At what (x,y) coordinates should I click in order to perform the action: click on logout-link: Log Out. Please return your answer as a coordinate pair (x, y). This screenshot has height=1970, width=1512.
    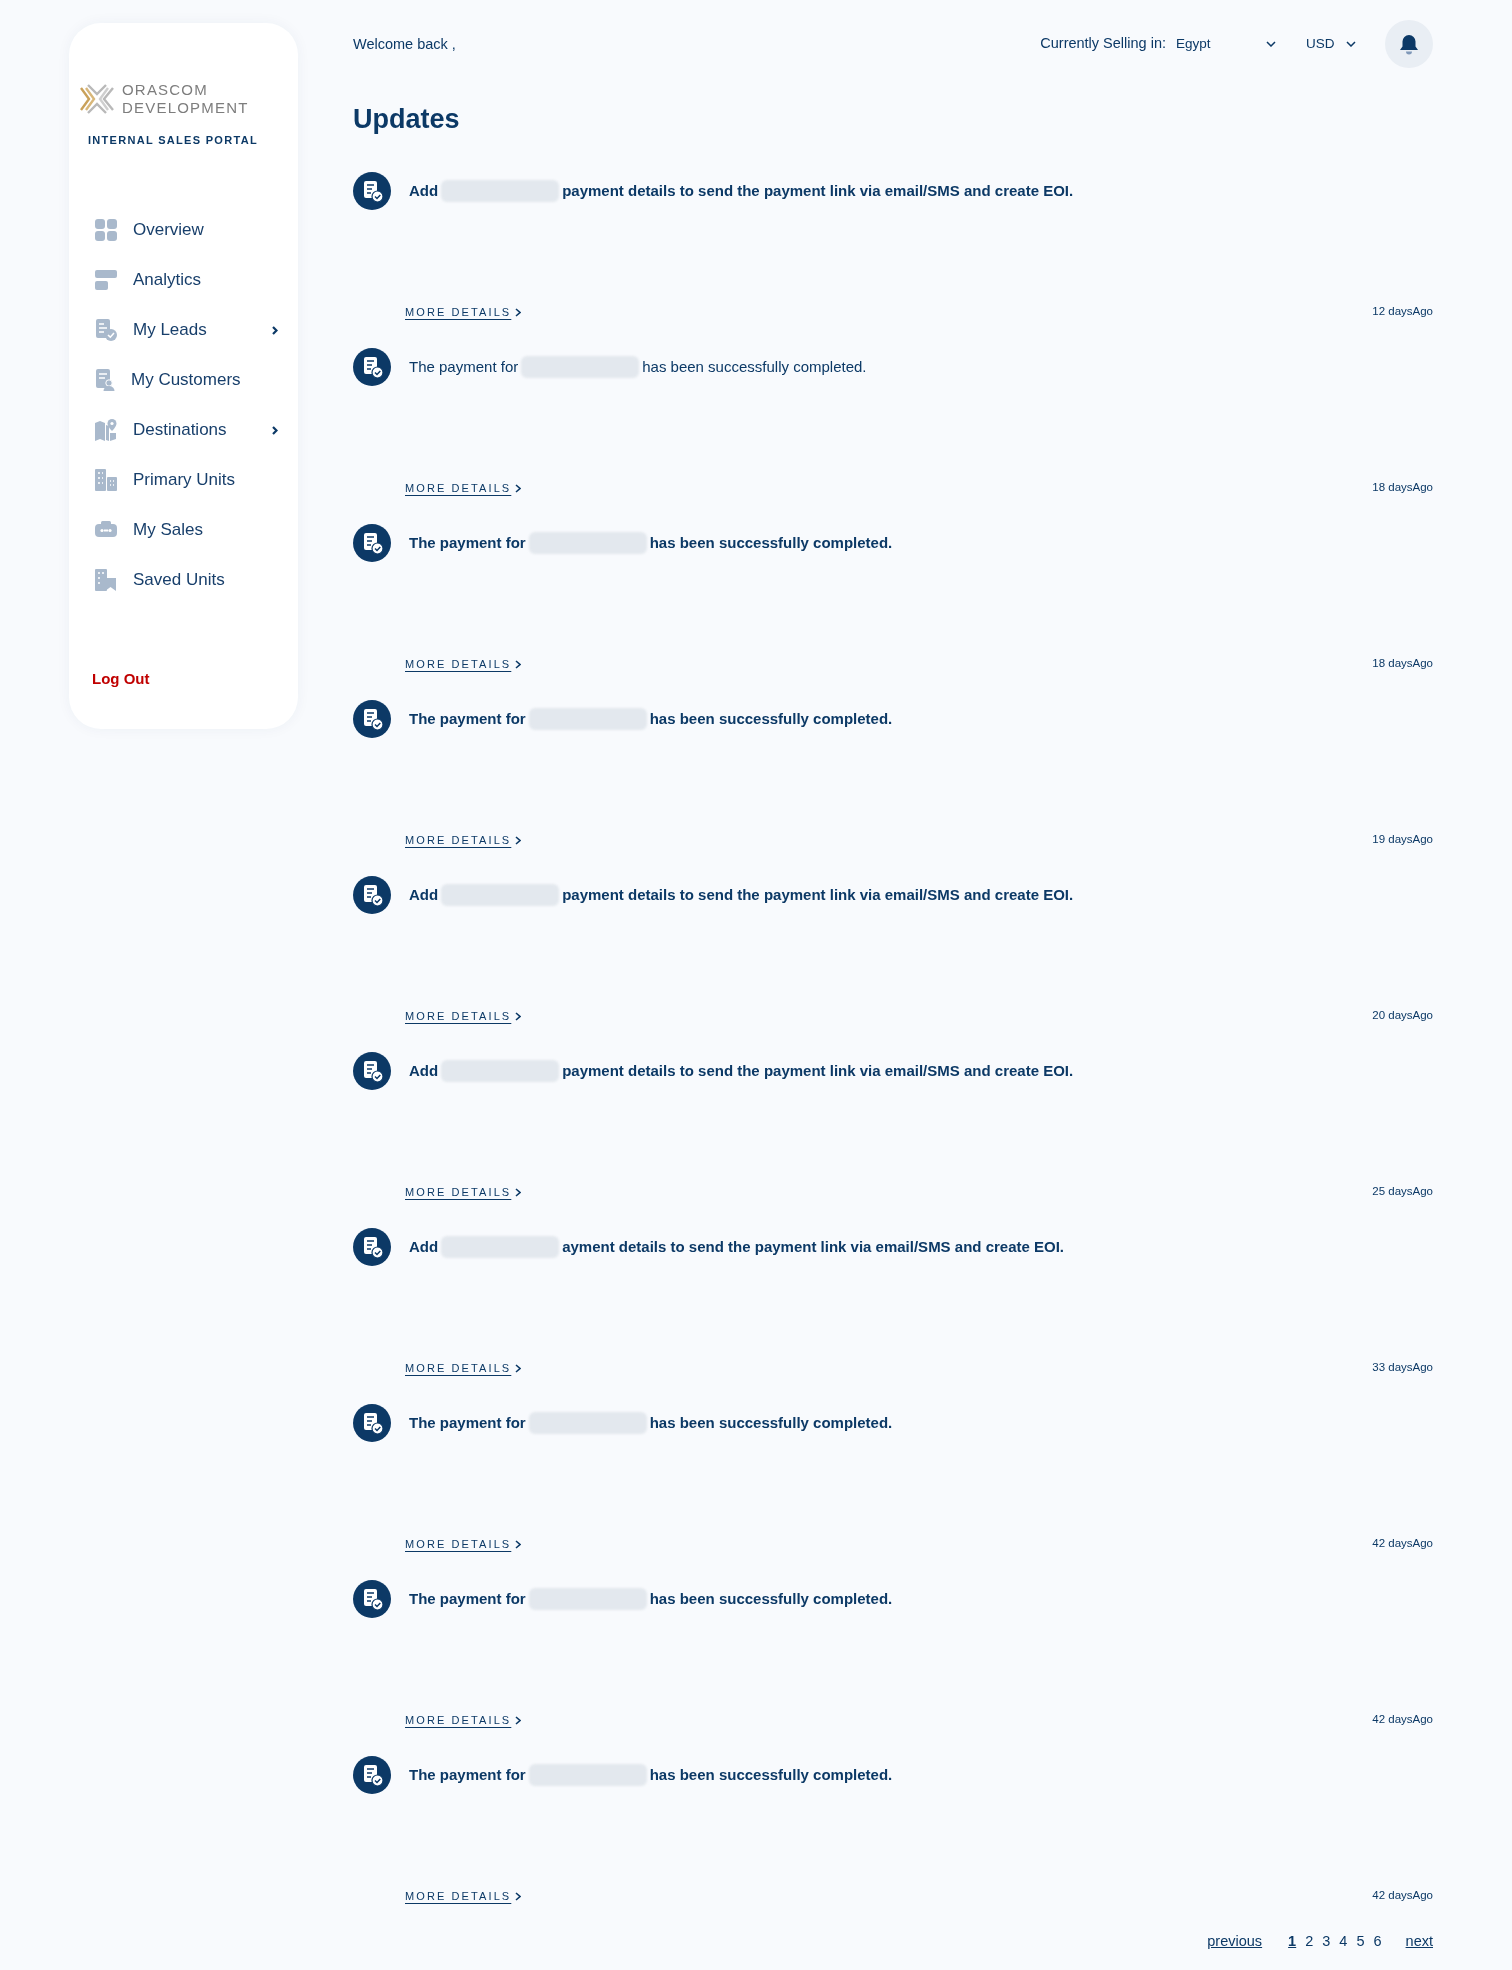
    Looking at the image, I should click on (121, 679).